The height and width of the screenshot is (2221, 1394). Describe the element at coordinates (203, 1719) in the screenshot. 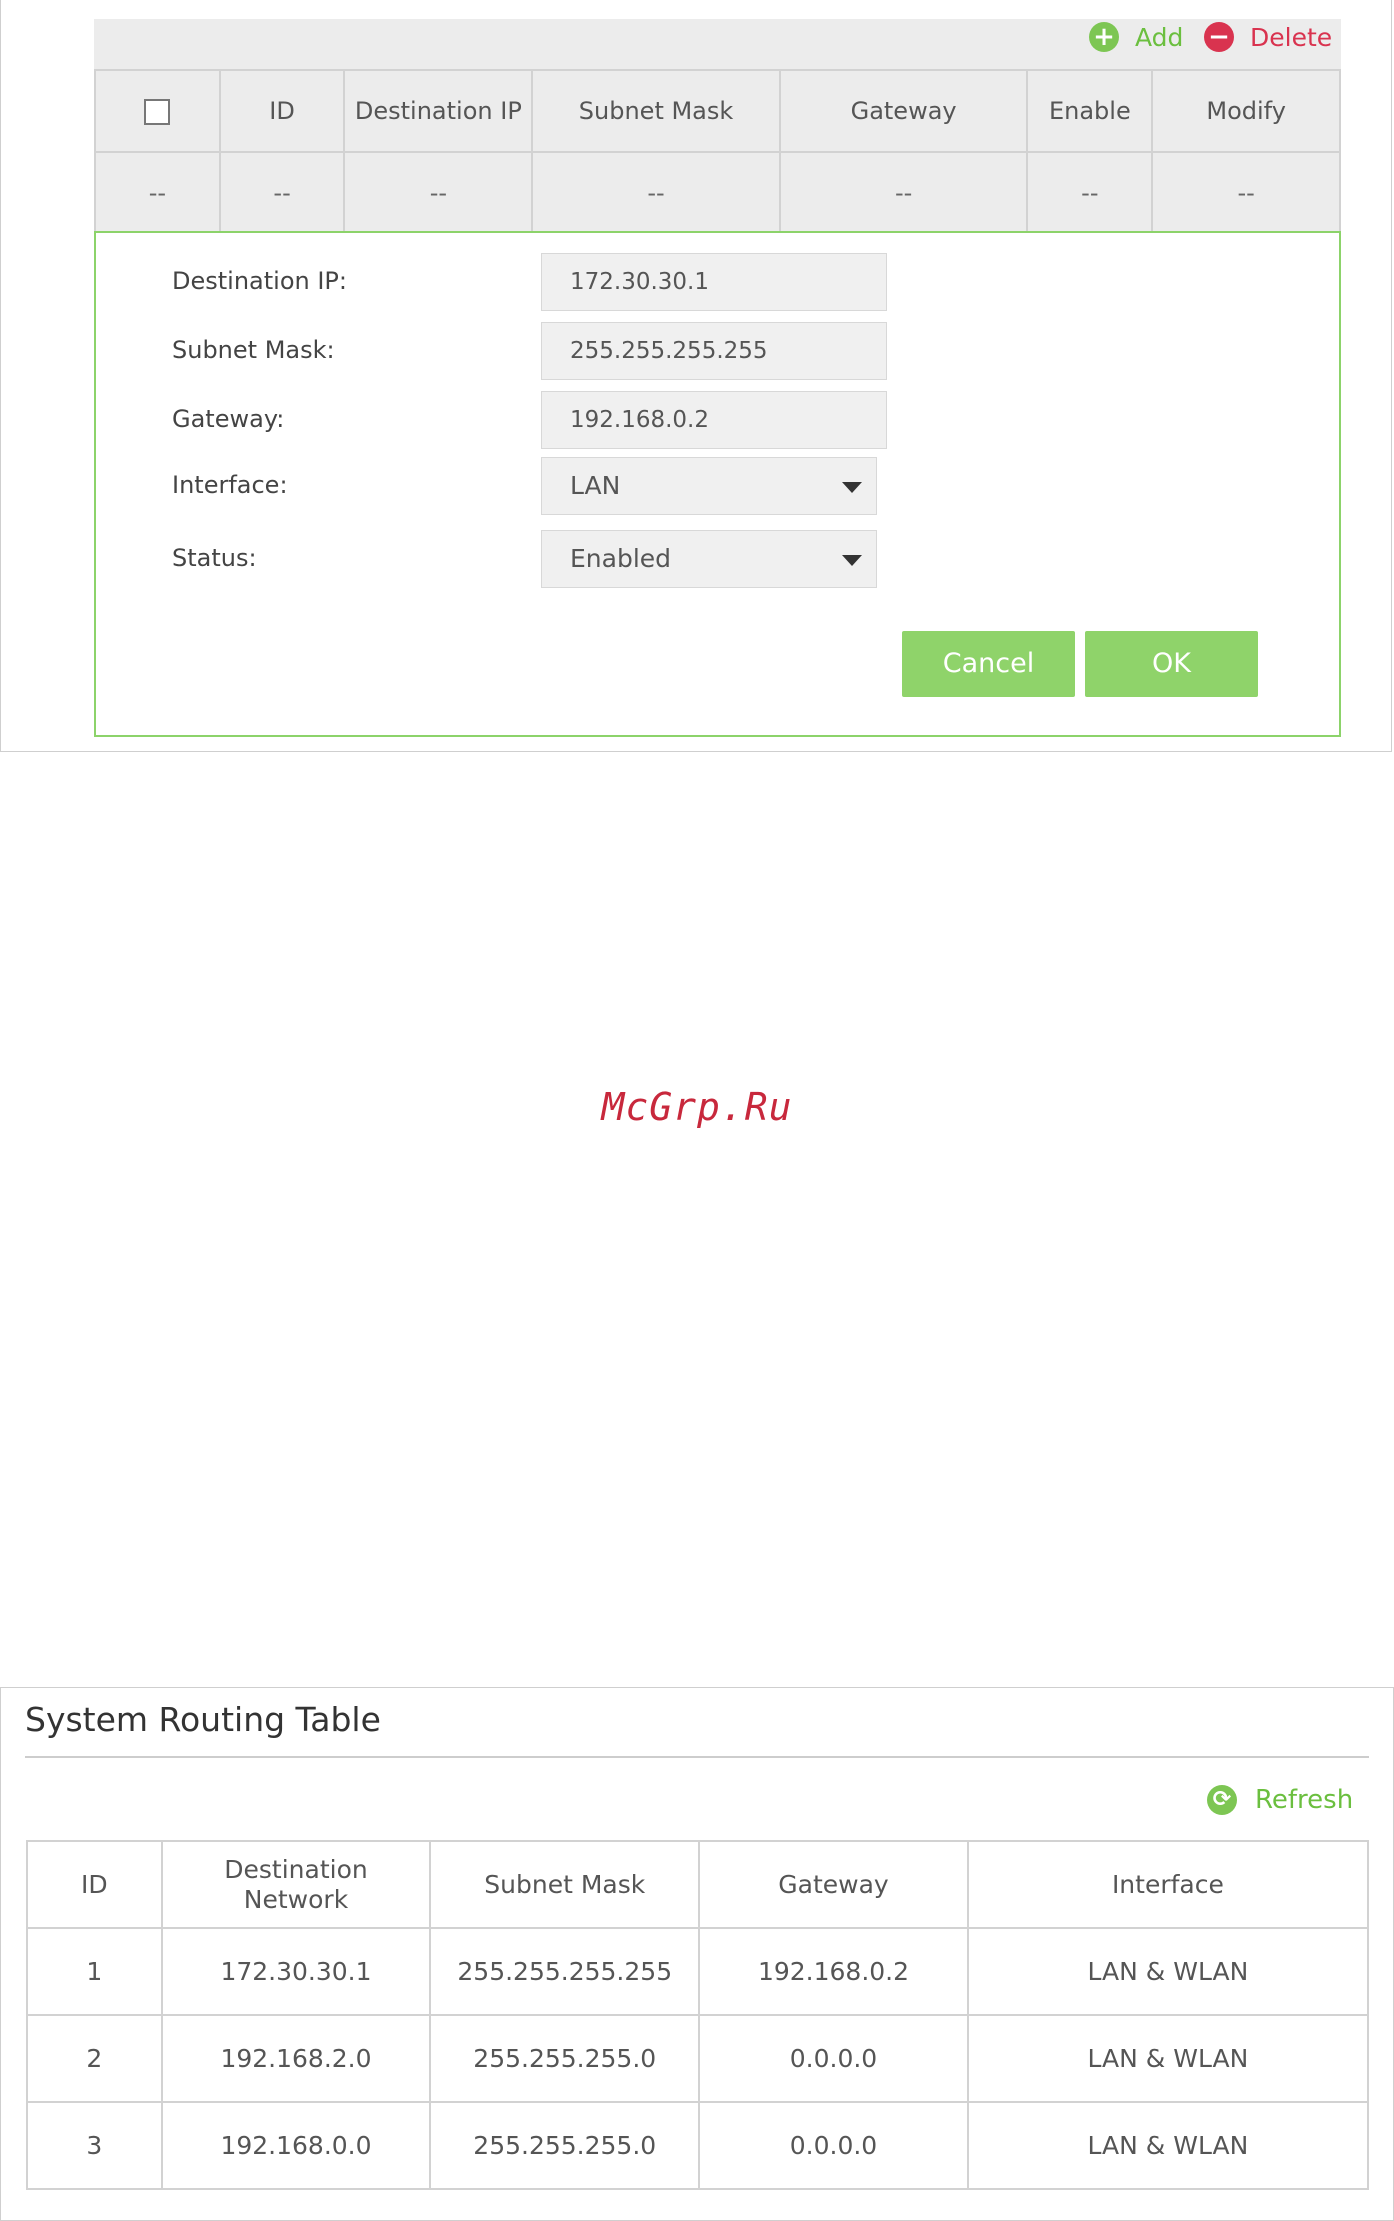

I see `panel-title: System Routing Table` at that location.